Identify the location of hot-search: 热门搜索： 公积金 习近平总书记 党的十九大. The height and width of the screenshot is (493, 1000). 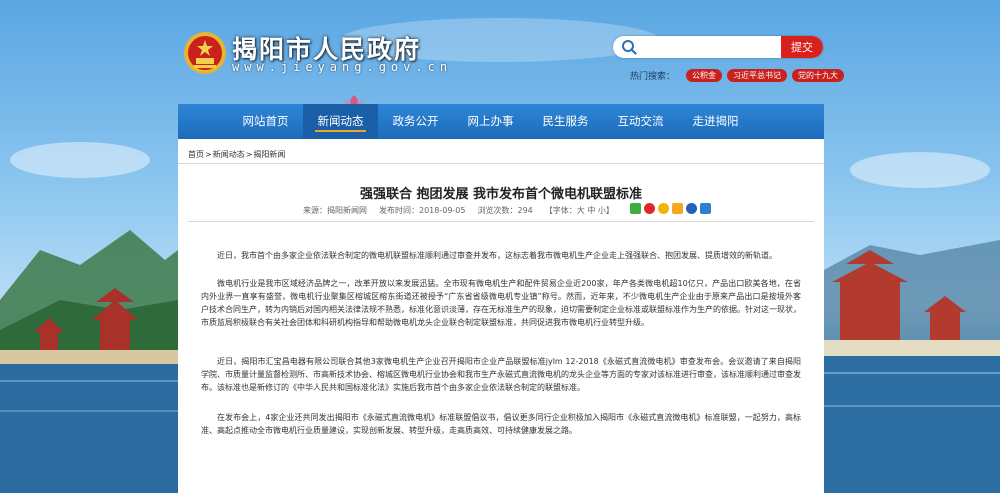
(737, 75).